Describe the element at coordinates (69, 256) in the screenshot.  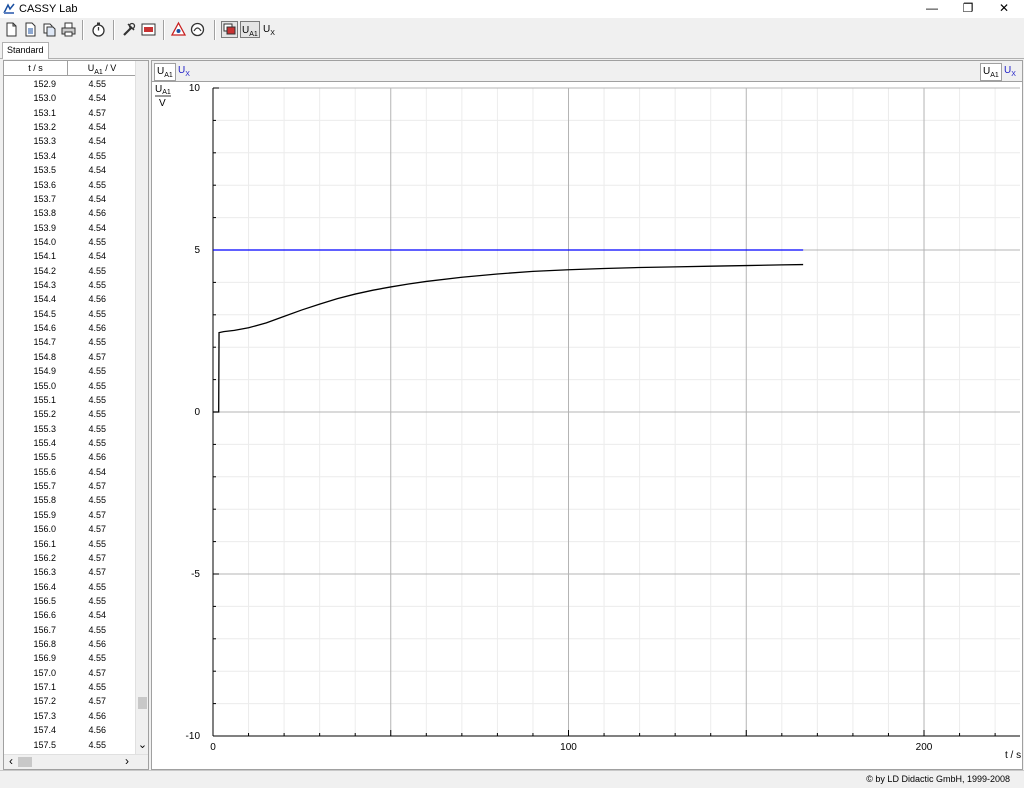
I see `table-row: 154.14.54` at that location.